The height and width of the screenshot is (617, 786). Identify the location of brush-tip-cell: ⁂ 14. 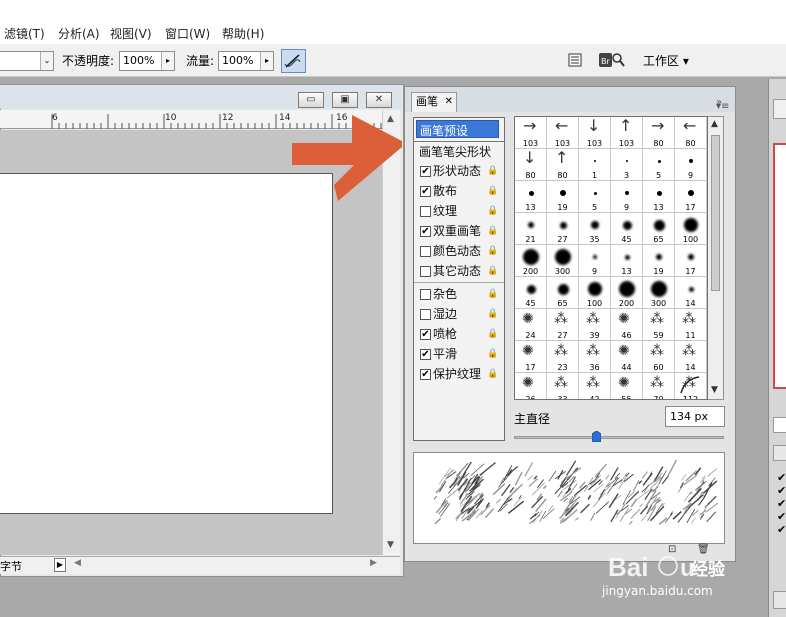
(691, 357).